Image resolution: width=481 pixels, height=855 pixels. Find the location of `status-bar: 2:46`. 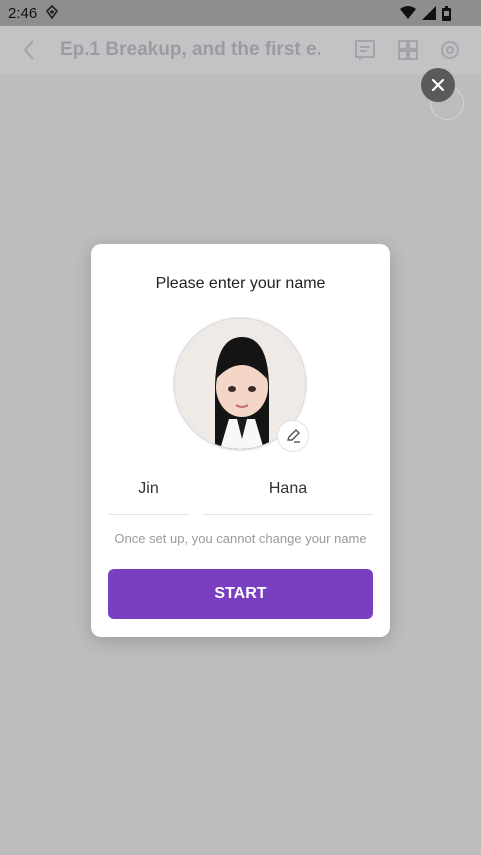

status-bar: 2:46 is located at coordinates (240, 13).